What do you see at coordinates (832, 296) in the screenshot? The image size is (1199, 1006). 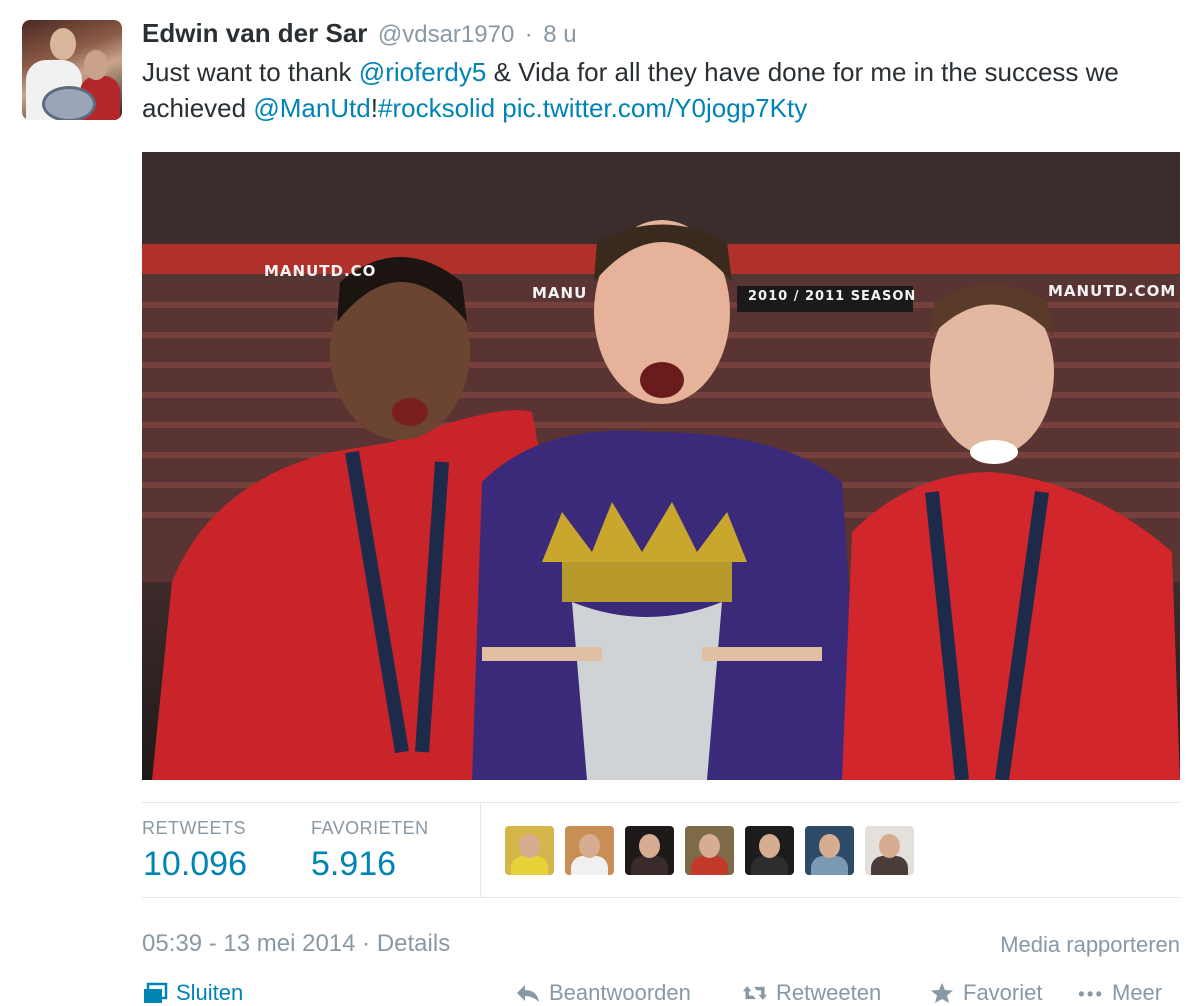 I see `stadium-banner: 2010 / 2011 SEASON` at bounding box center [832, 296].